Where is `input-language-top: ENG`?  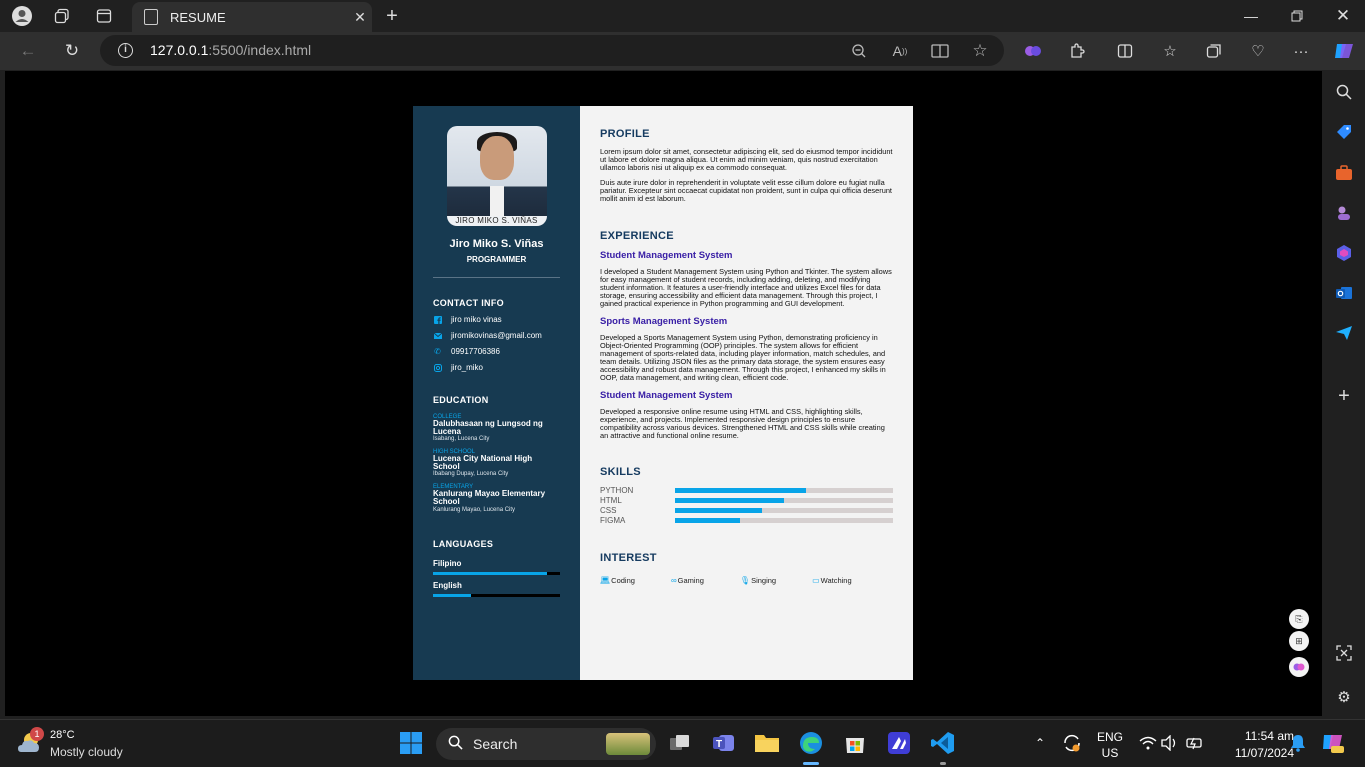 input-language-top: ENG is located at coordinates (1110, 737).